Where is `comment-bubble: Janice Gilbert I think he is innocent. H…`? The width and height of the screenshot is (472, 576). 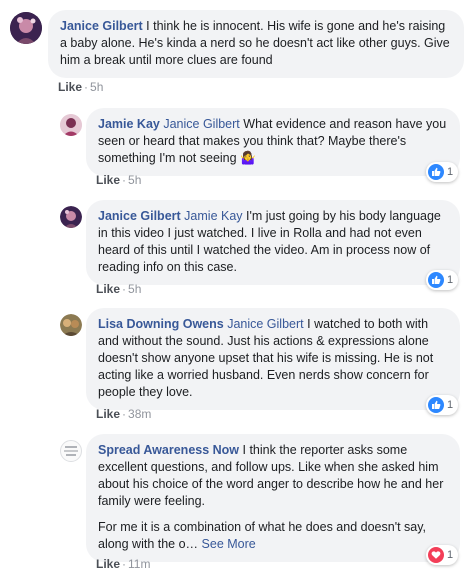 comment-bubble: Janice Gilbert I think he is innocent. H… is located at coordinates (256, 44).